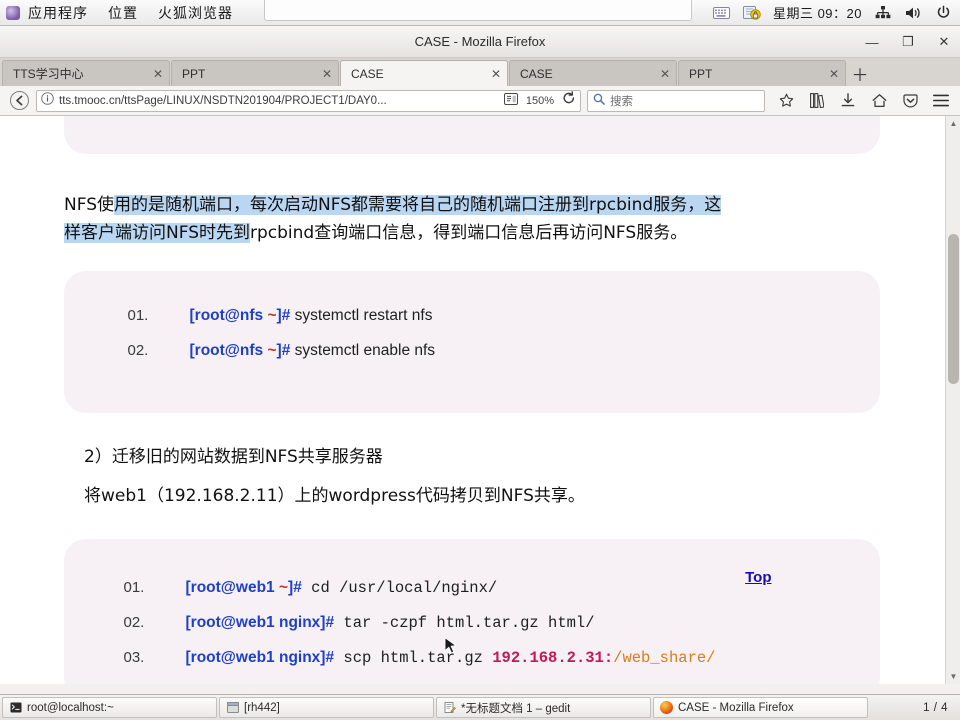 The image size is (960, 720). I want to click on shell-prompt: [root@web1 ~]#, so click(243, 587).